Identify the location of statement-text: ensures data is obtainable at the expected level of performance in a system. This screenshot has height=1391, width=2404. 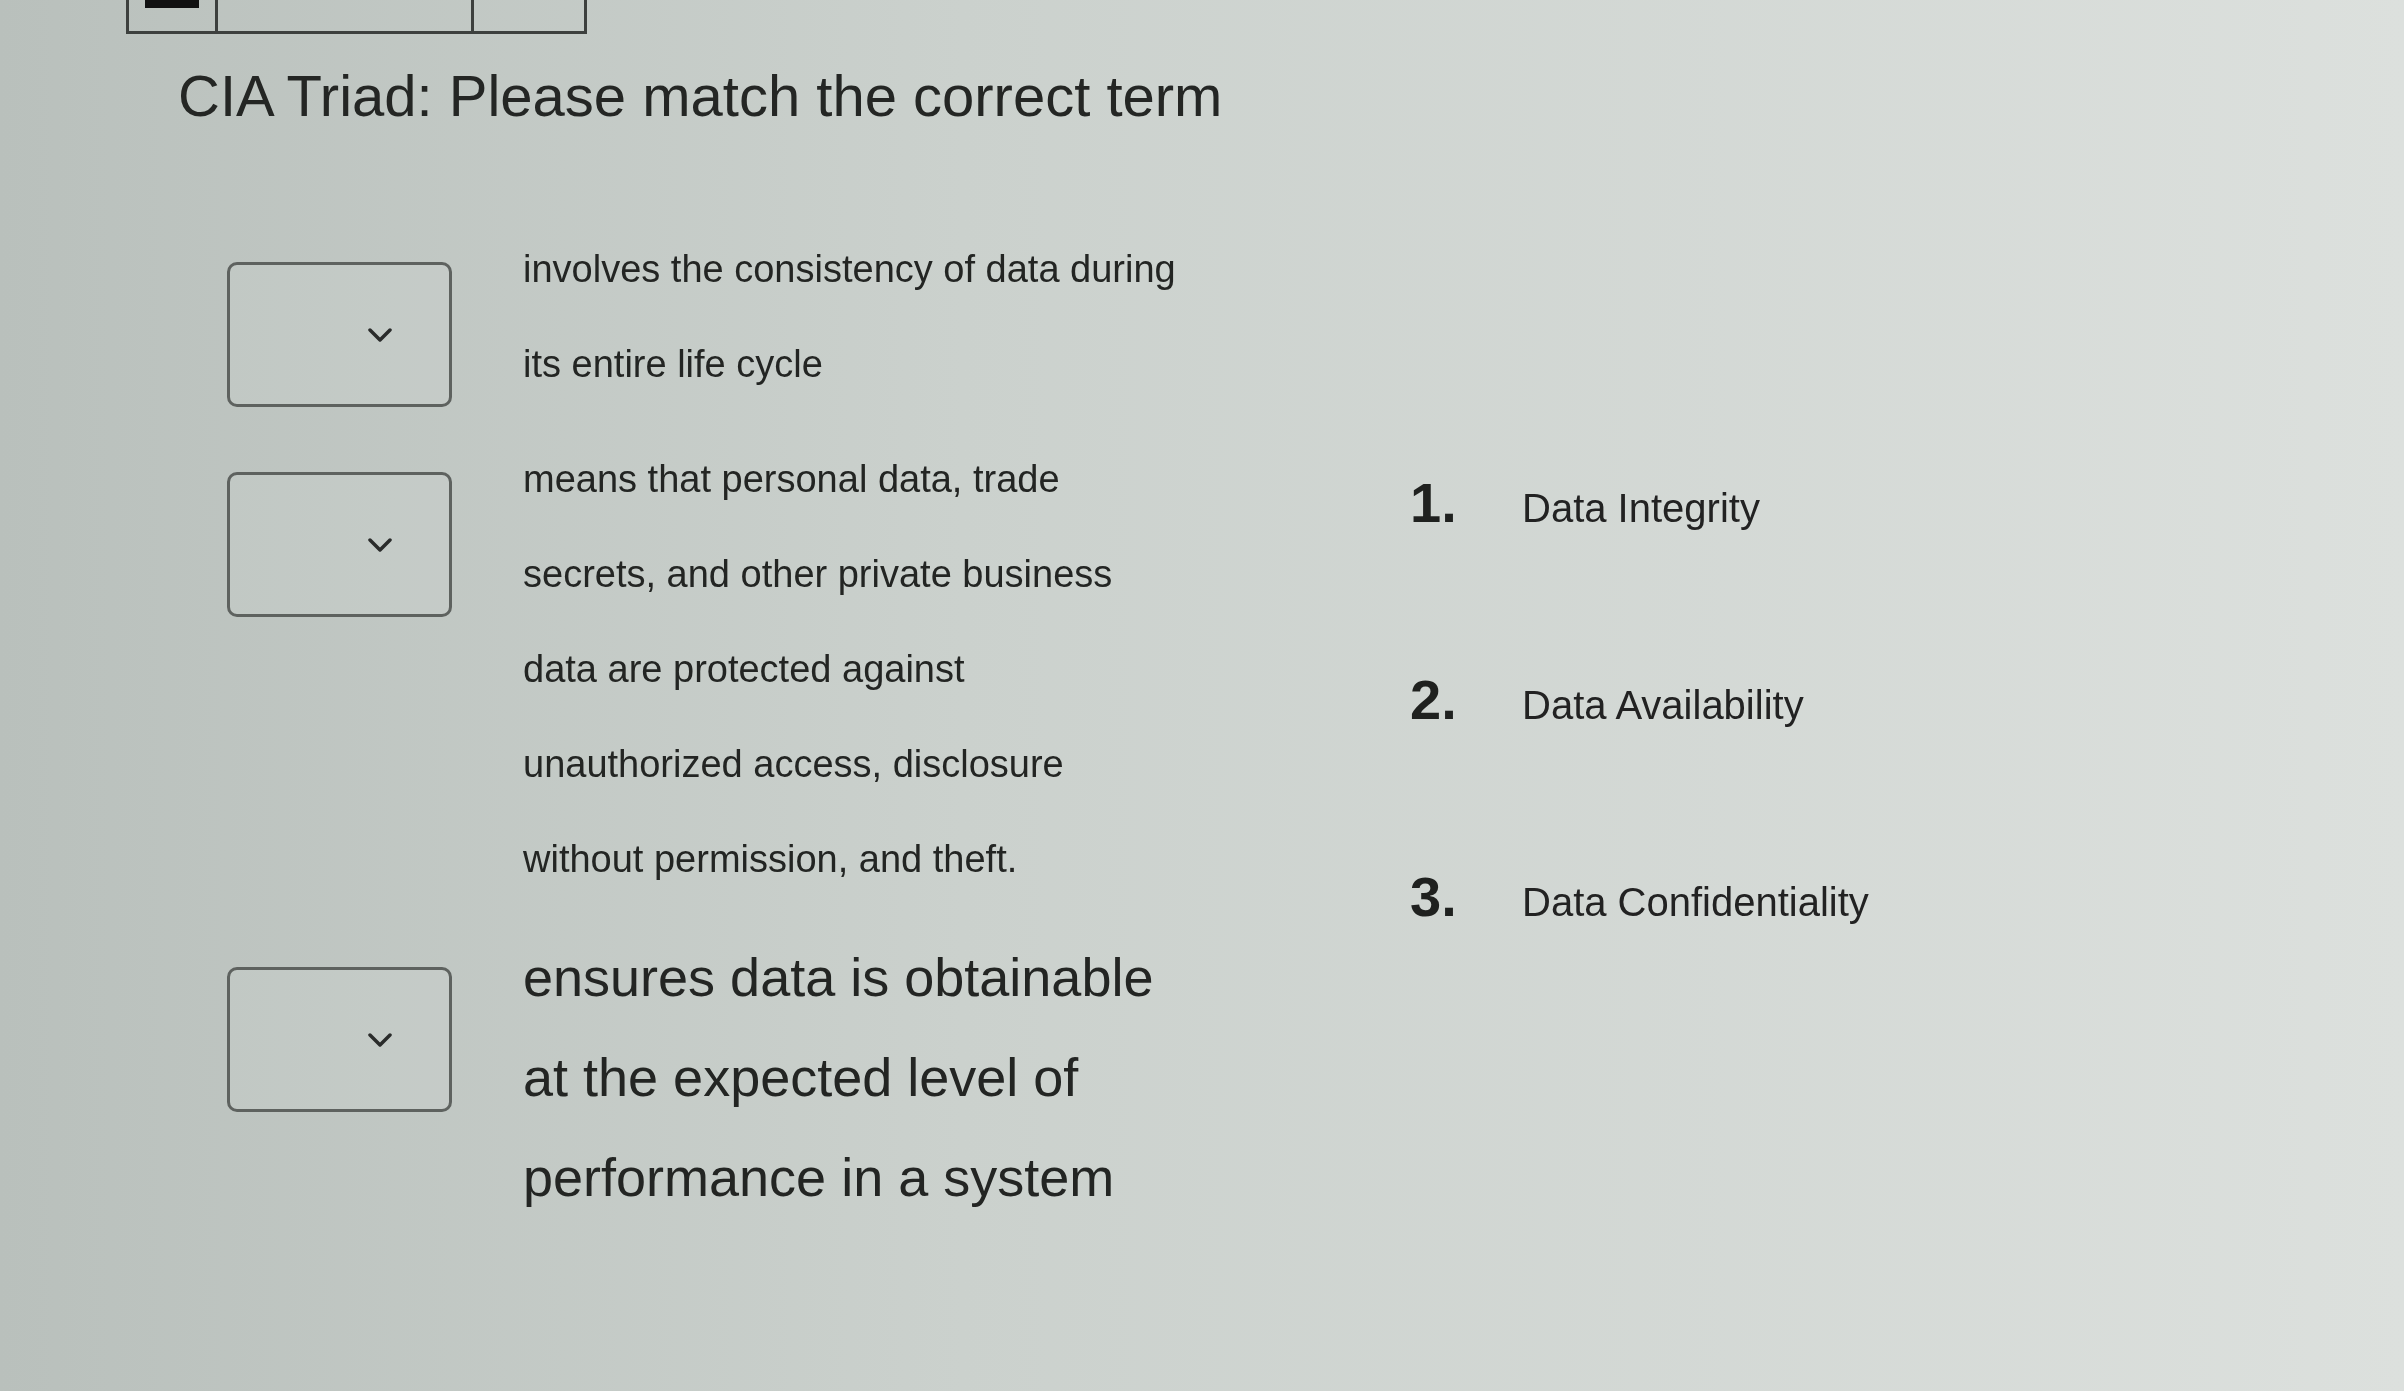
(838, 1077).